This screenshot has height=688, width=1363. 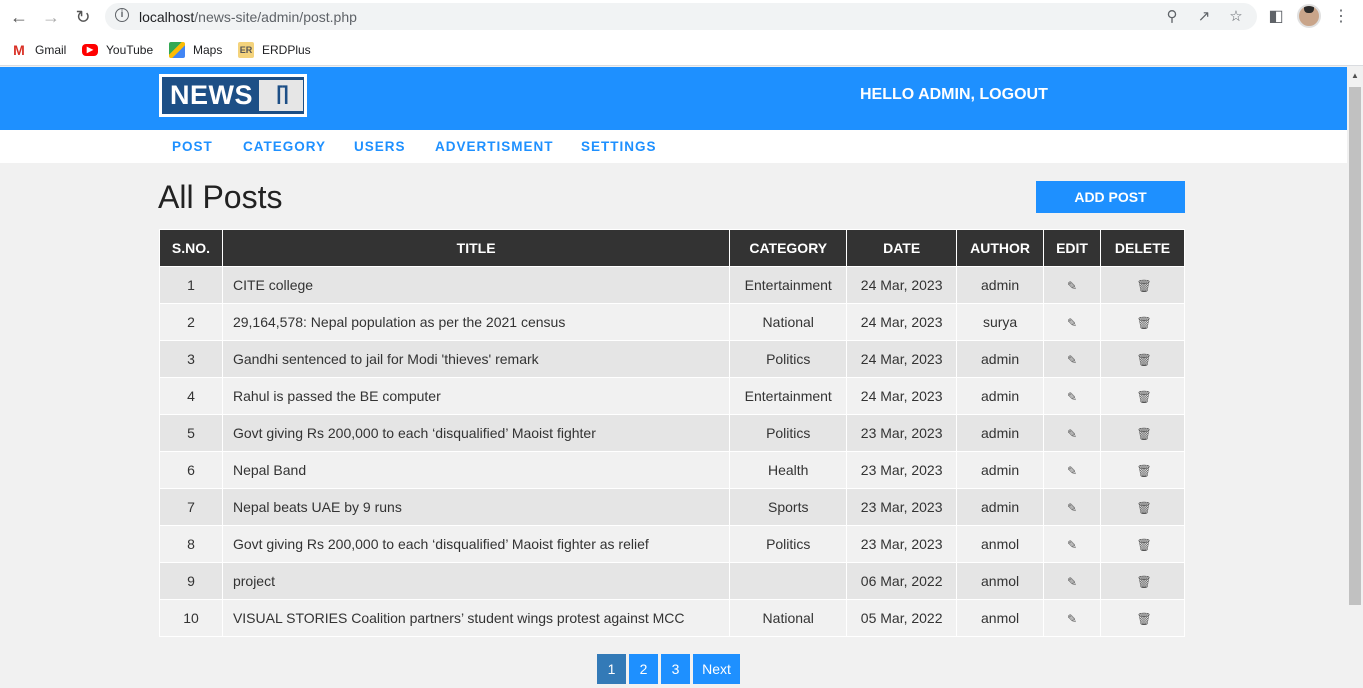 I want to click on site-logo: NEWS ⌈⌉, so click(x=233, y=95).